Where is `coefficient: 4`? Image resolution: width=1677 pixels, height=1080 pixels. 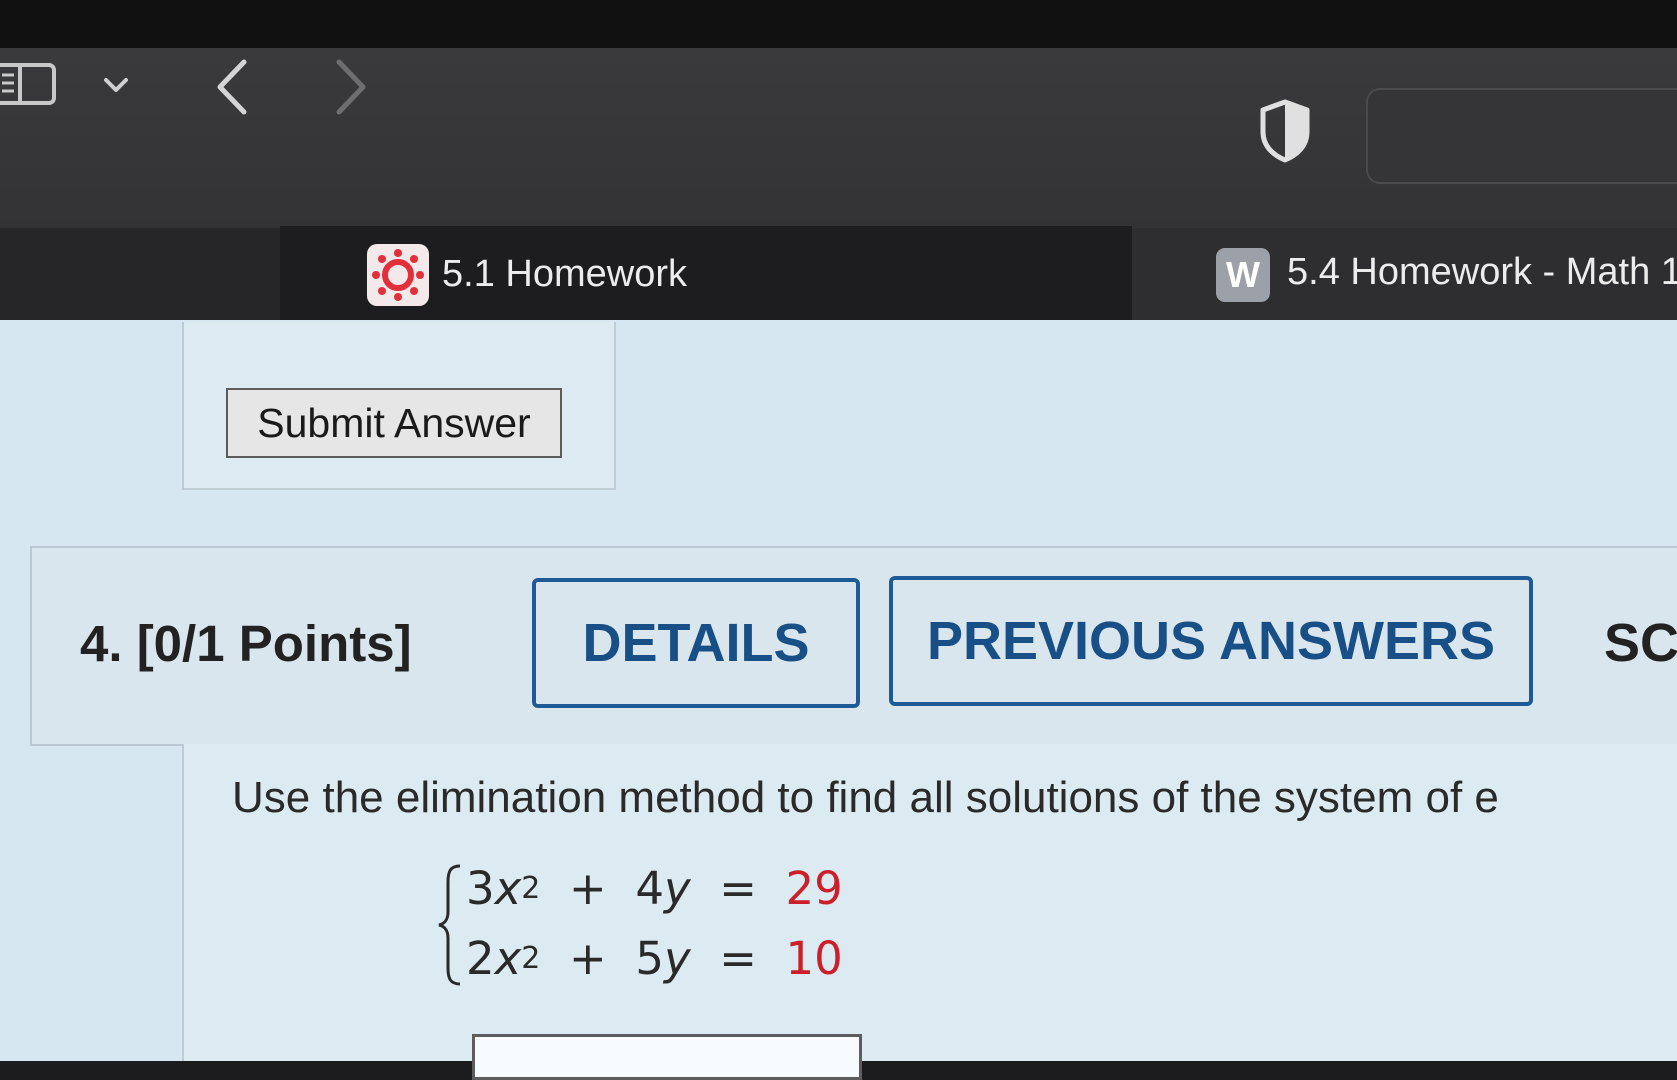 coefficient: 4 is located at coordinates (649, 888).